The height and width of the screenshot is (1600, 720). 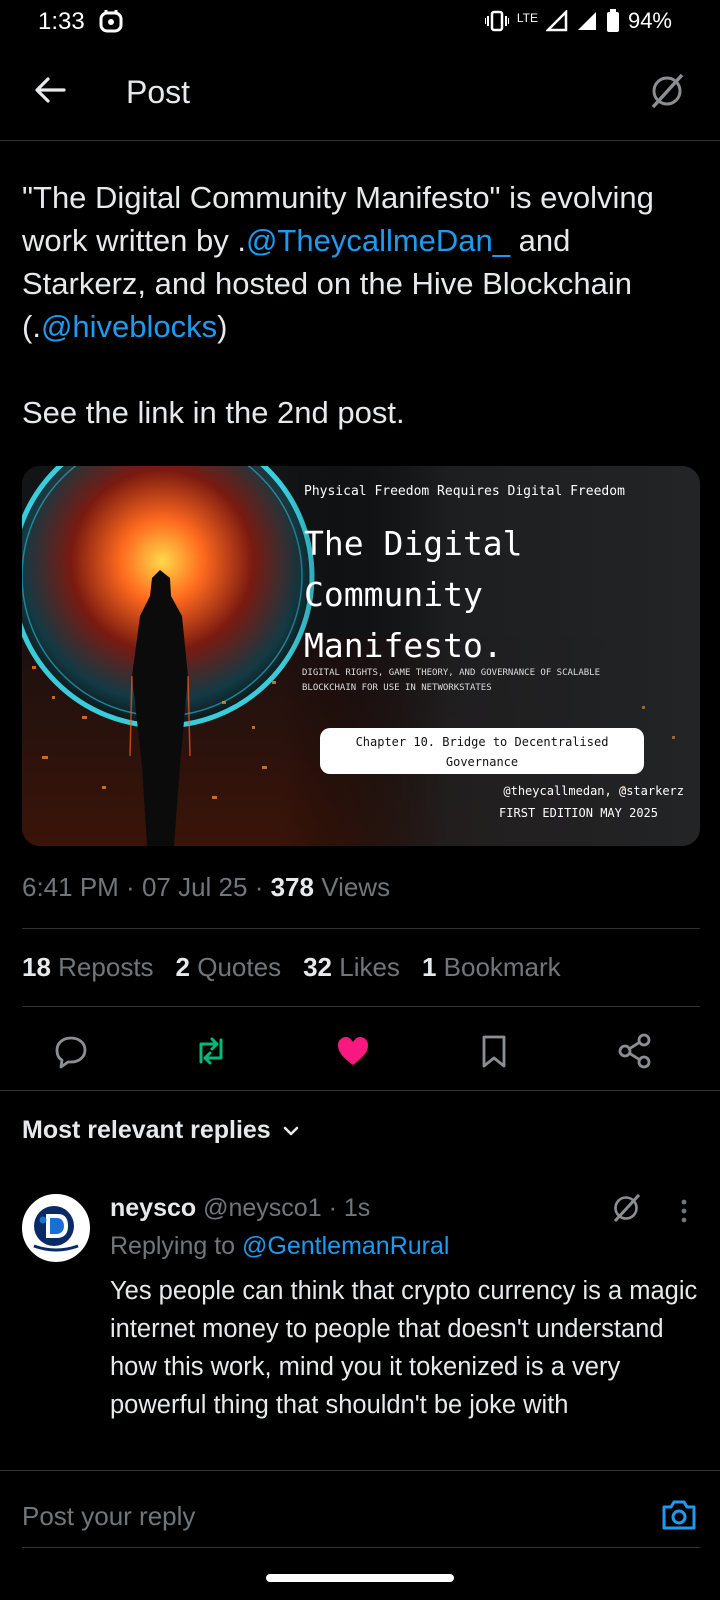 What do you see at coordinates (262, 1208) in the screenshot?
I see `reply-author-handle: @neysco1` at bounding box center [262, 1208].